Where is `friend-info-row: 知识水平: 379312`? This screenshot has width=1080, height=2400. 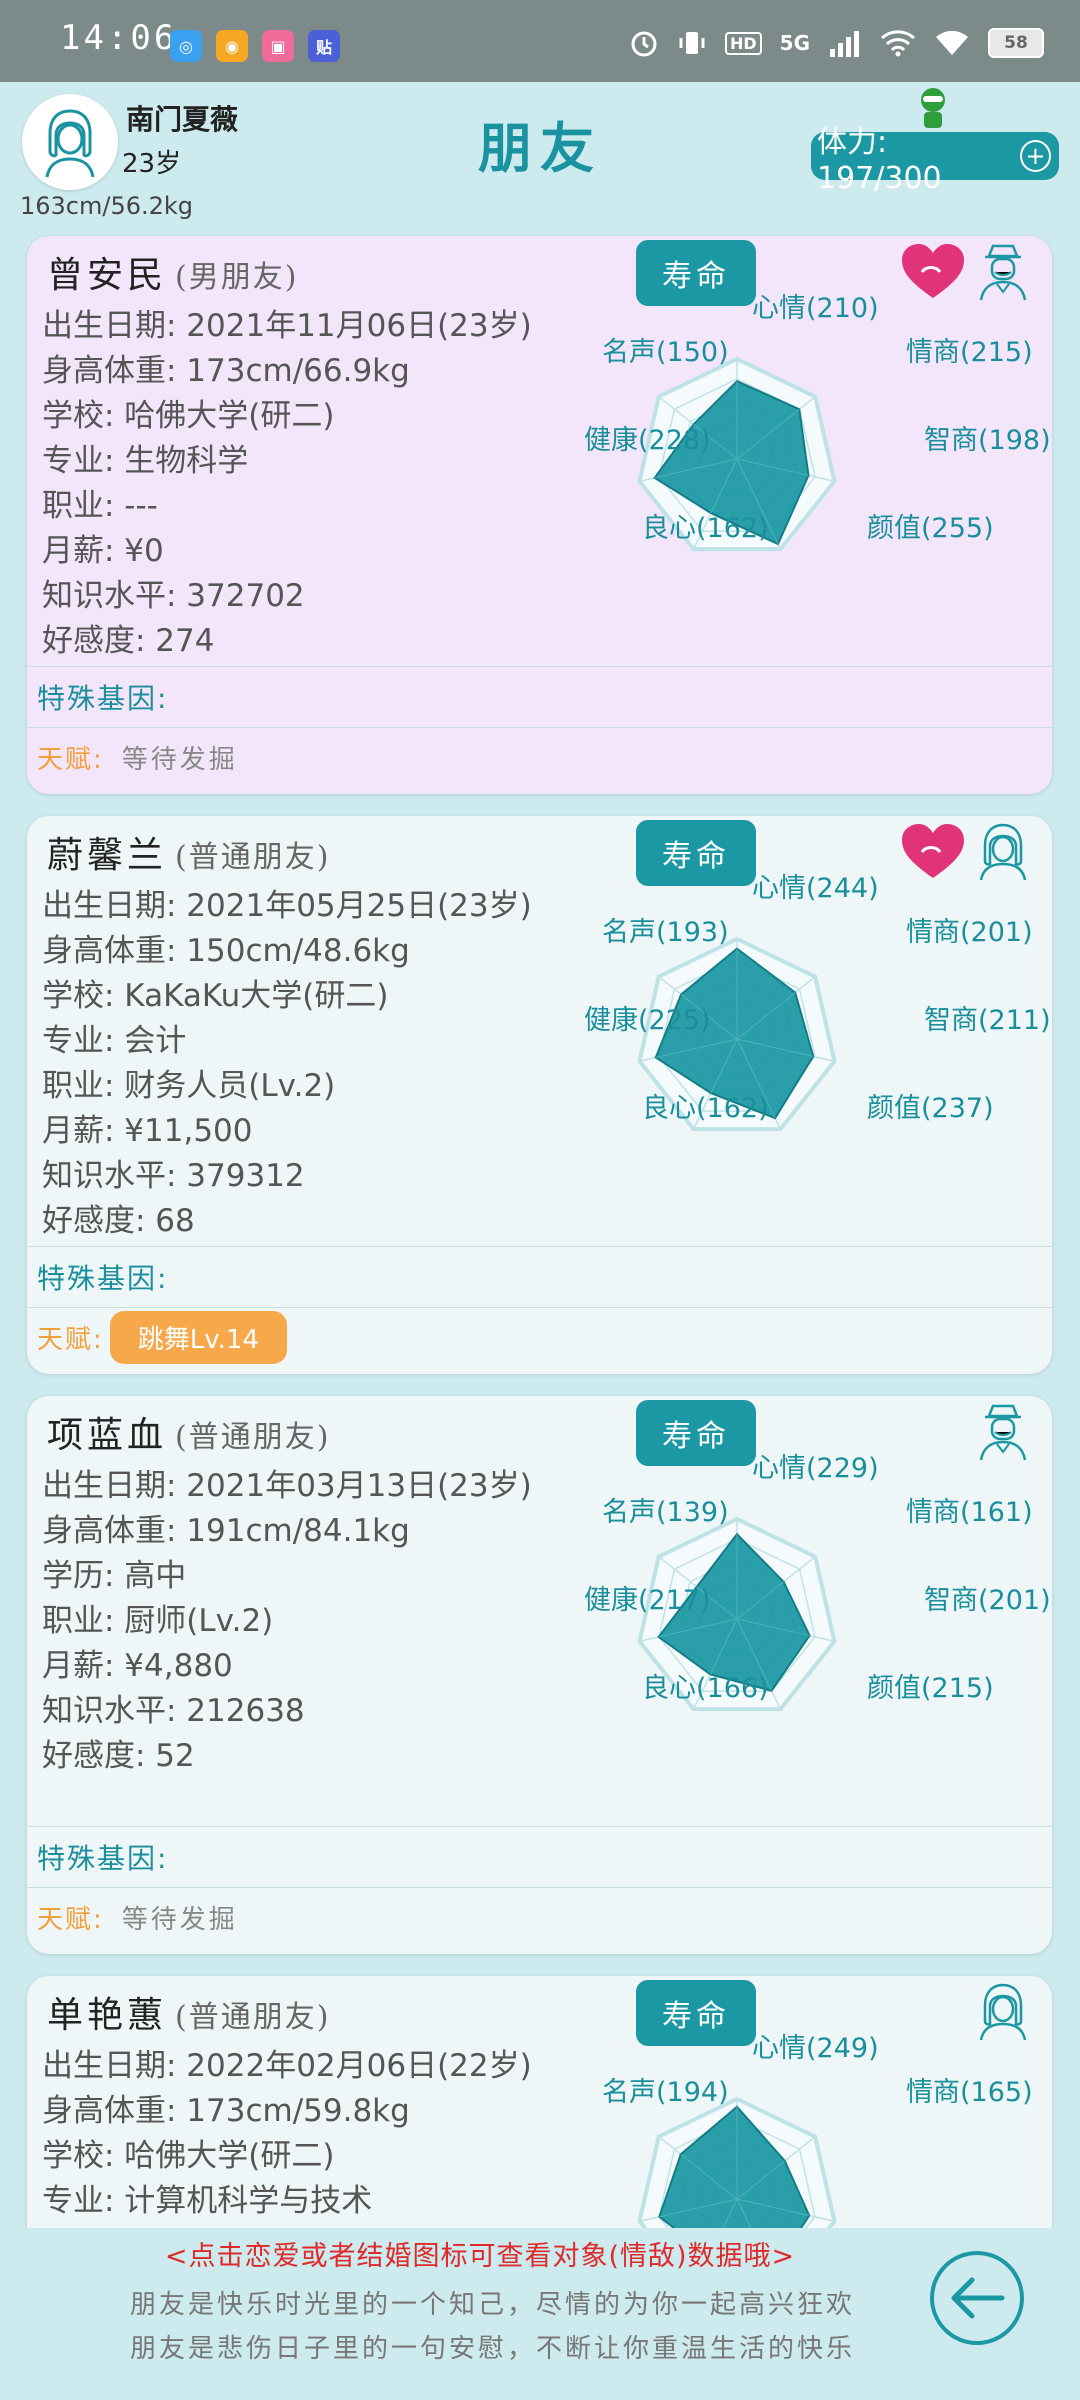 friend-info-row: 知识水平: 379312 is located at coordinates (173, 1176).